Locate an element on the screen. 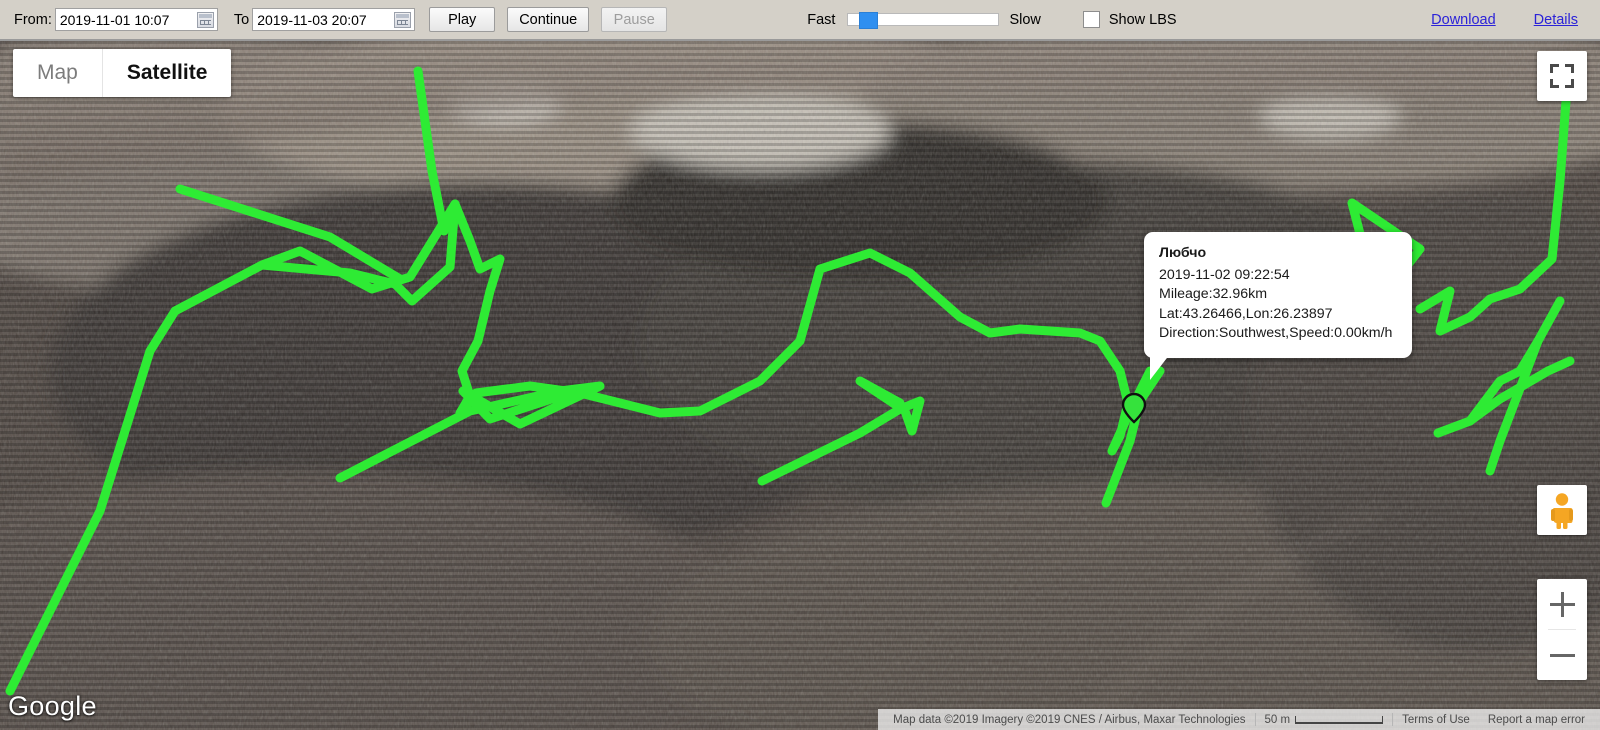 This screenshot has width=1600, height=730. map-scale-bar: 50 m is located at coordinates (1324, 720).